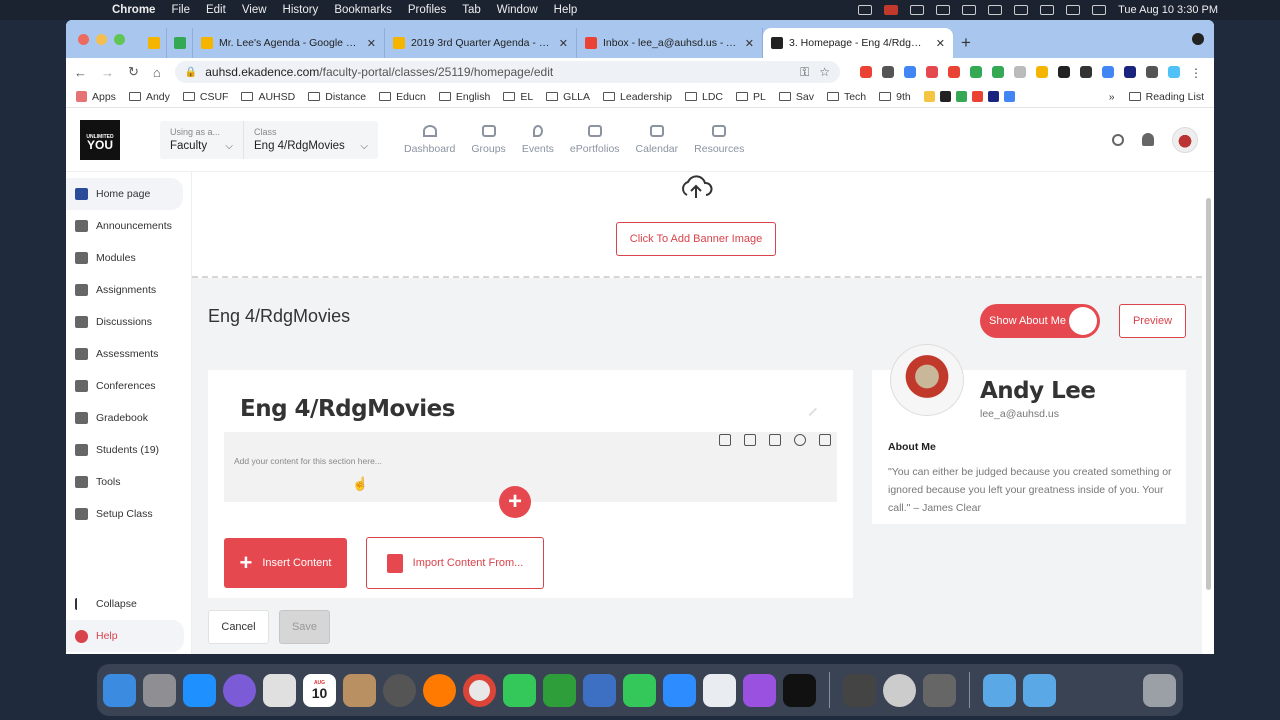 The image size is (1280, 720). Describe the element at coordinates (439, 690) in the screenshot. I see `firefox-icon` at that location.